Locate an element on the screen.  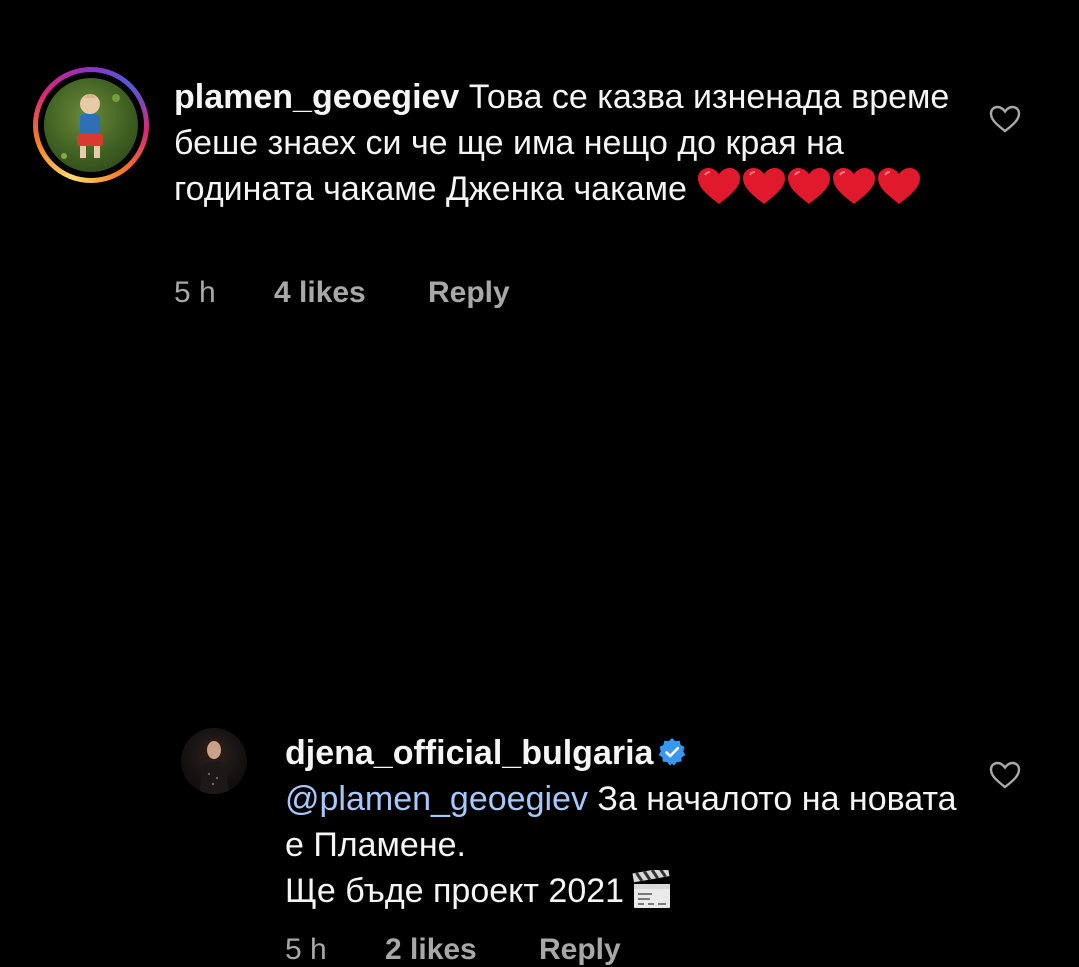
avatar-story-ring is located at coordinates (91, 125).